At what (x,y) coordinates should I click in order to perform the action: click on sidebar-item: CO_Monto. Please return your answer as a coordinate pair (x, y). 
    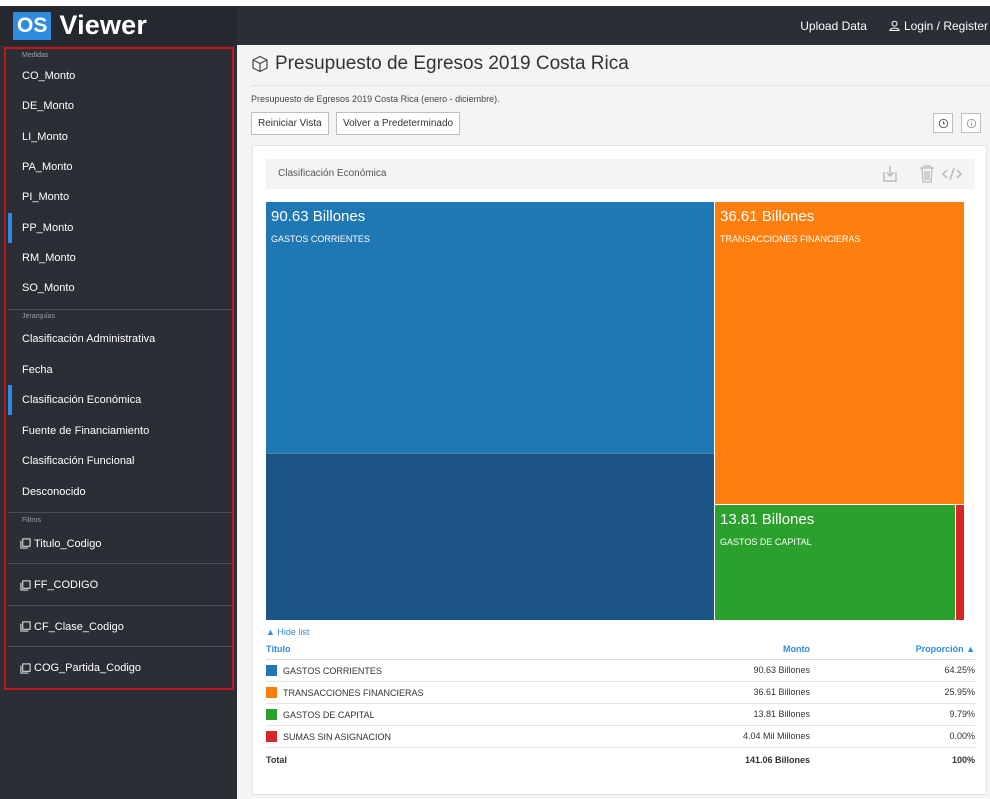
    Looking at the image, I should click on (121, 76).